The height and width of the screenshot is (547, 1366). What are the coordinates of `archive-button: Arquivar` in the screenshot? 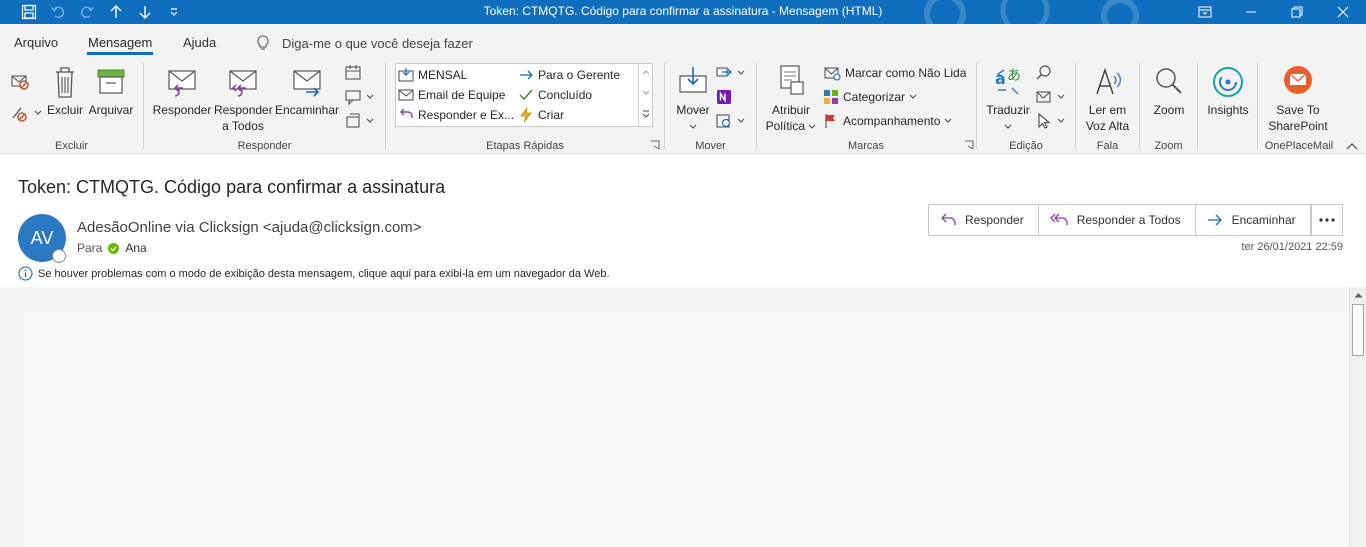 It's located at (111, 91).